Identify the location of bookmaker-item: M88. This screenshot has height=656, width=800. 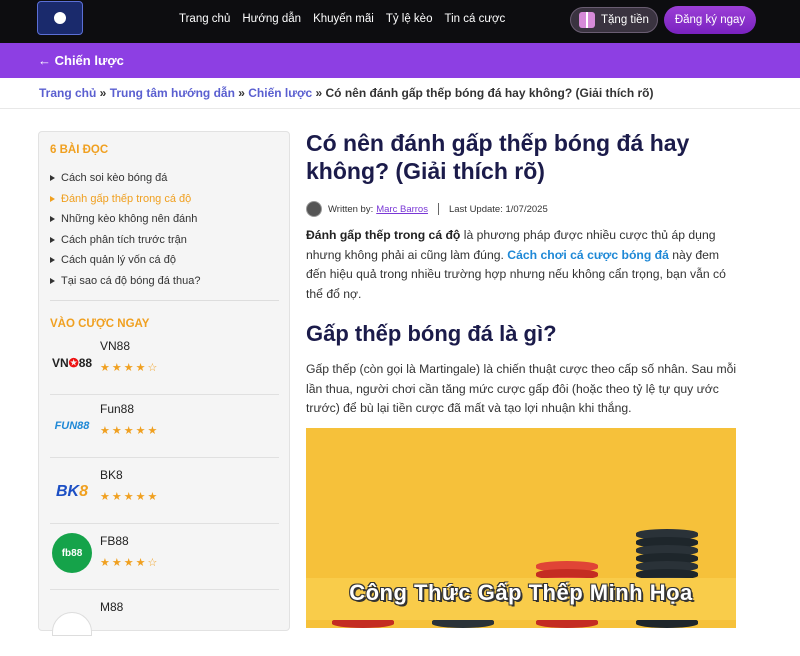
(164, 627).